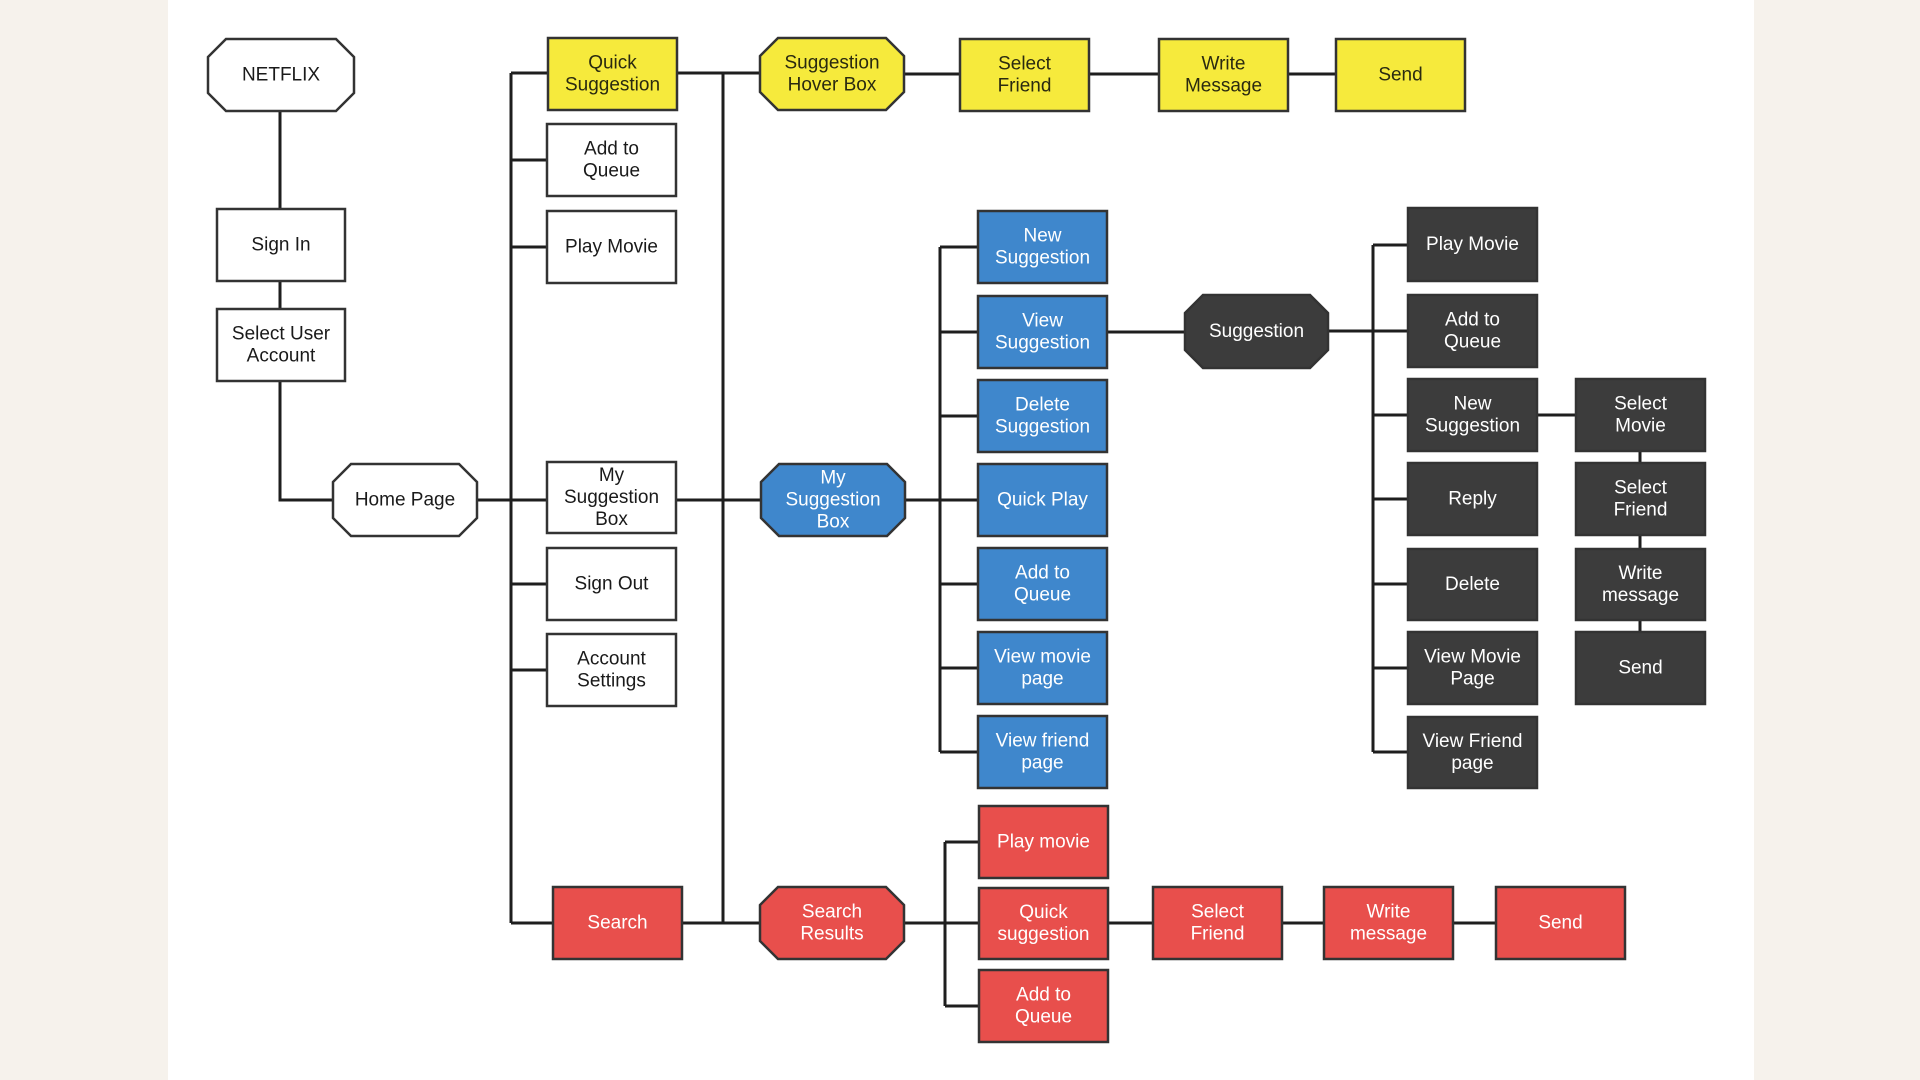 The image size is (1920, 1080). I want to click on connector-line, so click(305, 441).